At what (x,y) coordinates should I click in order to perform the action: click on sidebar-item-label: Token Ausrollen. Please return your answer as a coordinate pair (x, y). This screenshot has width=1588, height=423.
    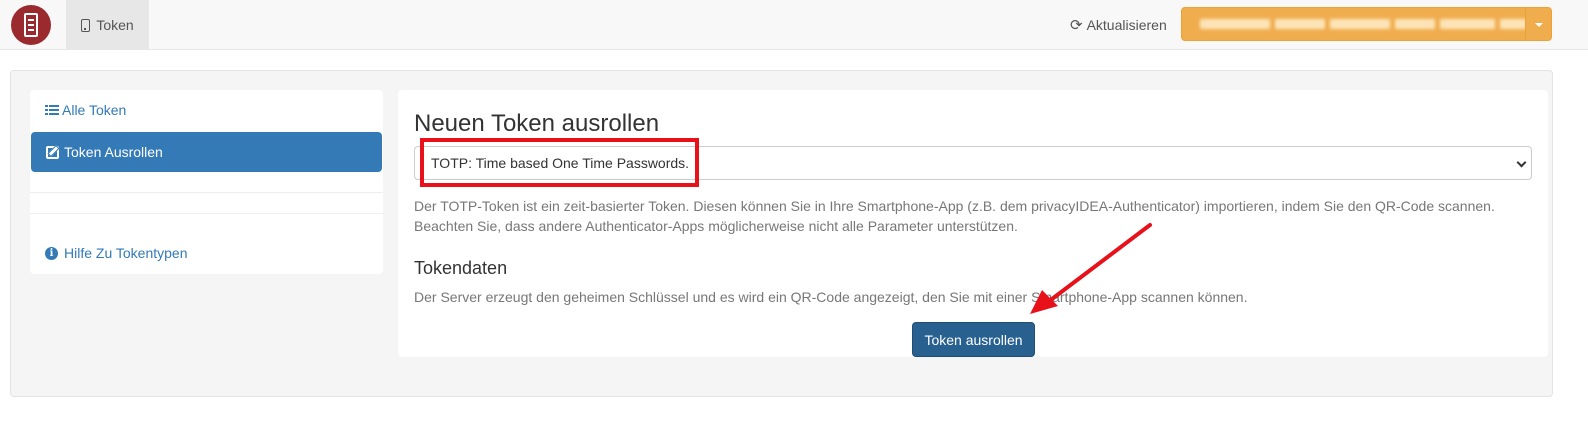
    Looking at the image, I should click on (113, 152).